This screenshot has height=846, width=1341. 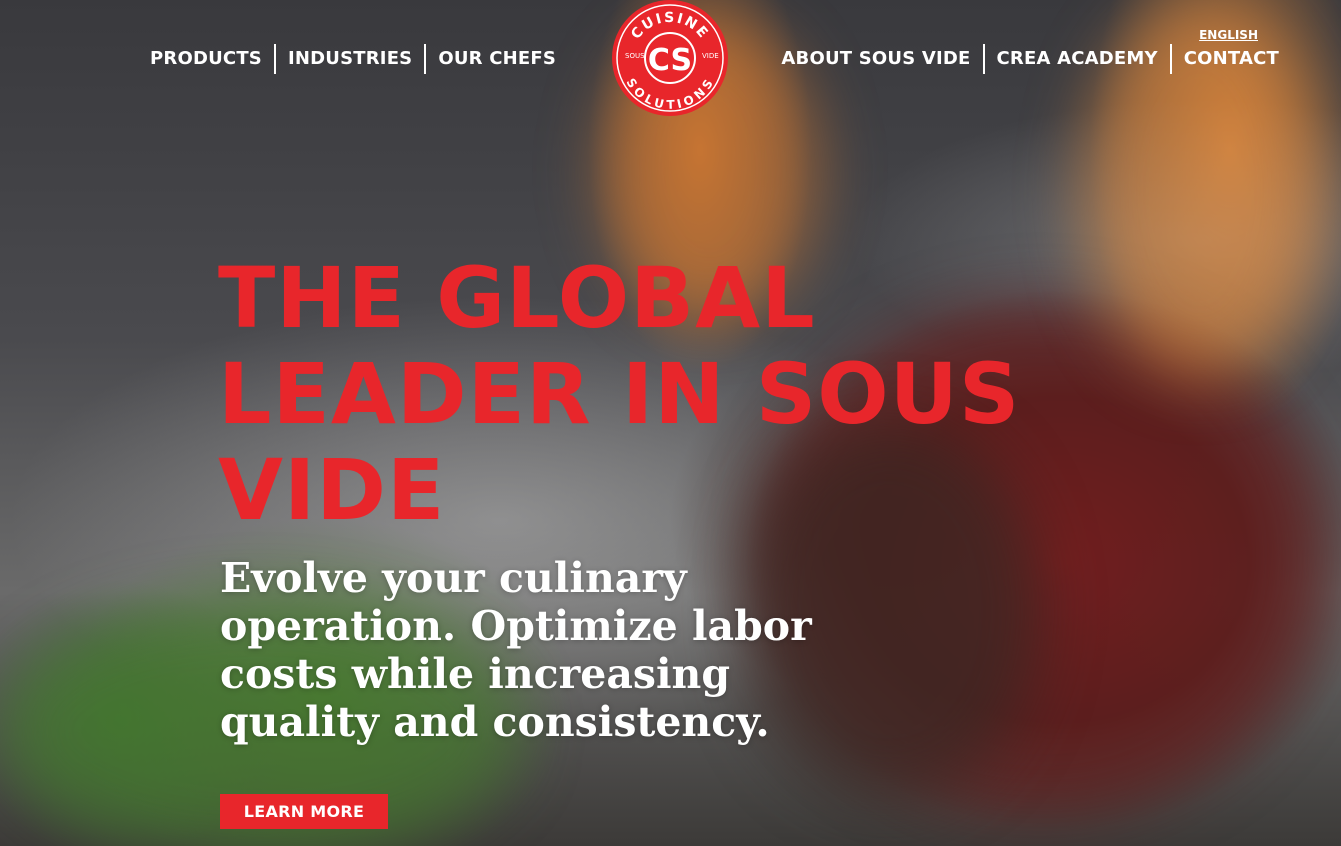 What do you see at coordinates (304, 811) in the screenshot?
I see `learn-more-button: LEARN MORE` at bounding box center [304, 811].